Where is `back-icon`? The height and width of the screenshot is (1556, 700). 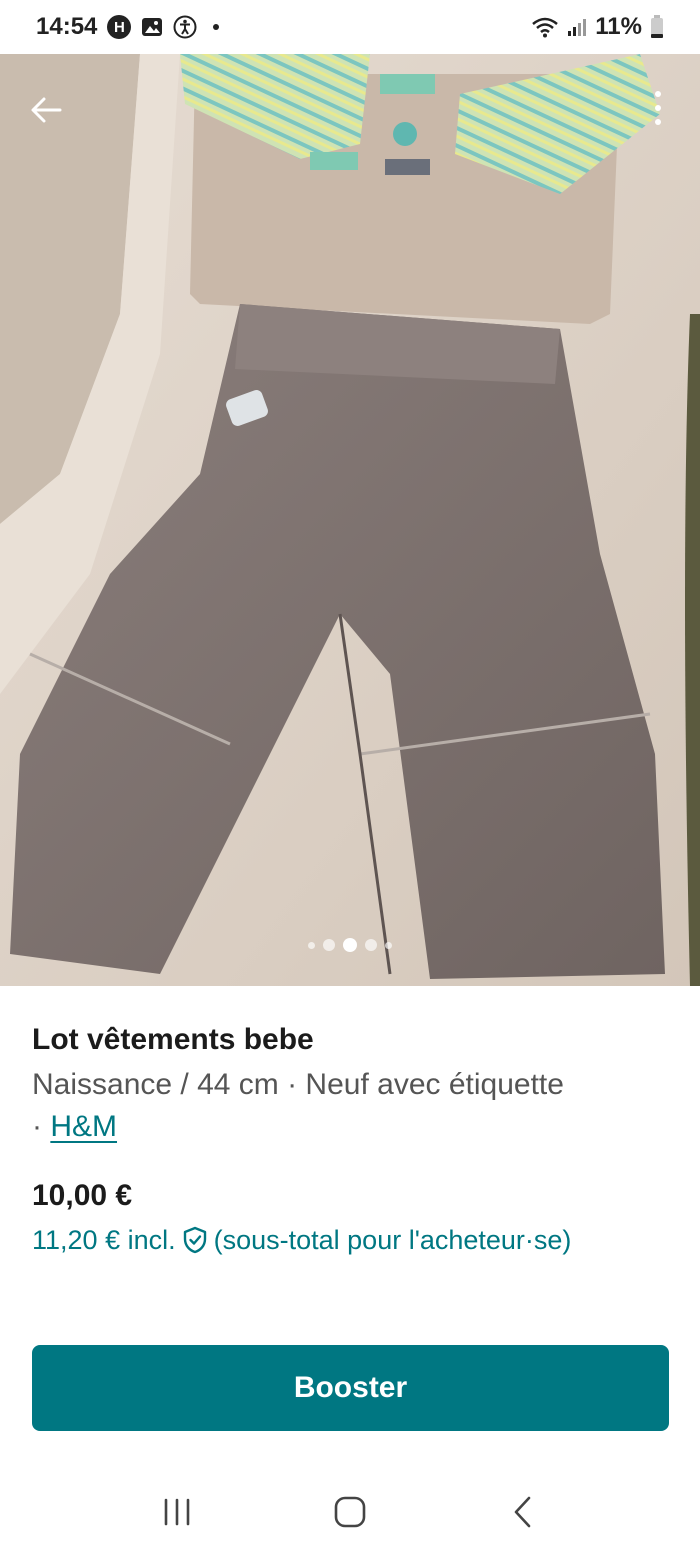
back-icon is located at coordinates (523, 1512).